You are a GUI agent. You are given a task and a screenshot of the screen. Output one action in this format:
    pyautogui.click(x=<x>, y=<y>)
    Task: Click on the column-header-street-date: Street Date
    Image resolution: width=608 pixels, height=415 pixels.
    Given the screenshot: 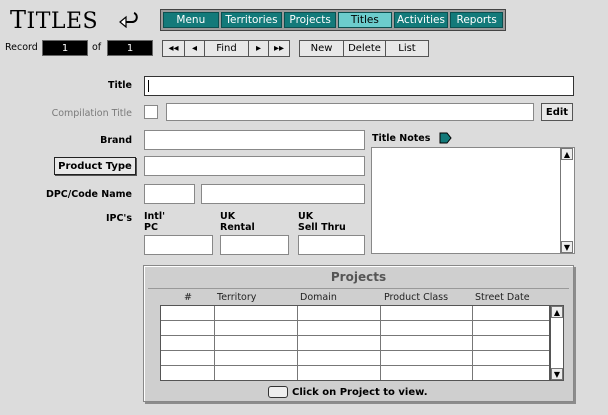 What is the action you would take?
    pyautogui.click(x=502, y=297)
    